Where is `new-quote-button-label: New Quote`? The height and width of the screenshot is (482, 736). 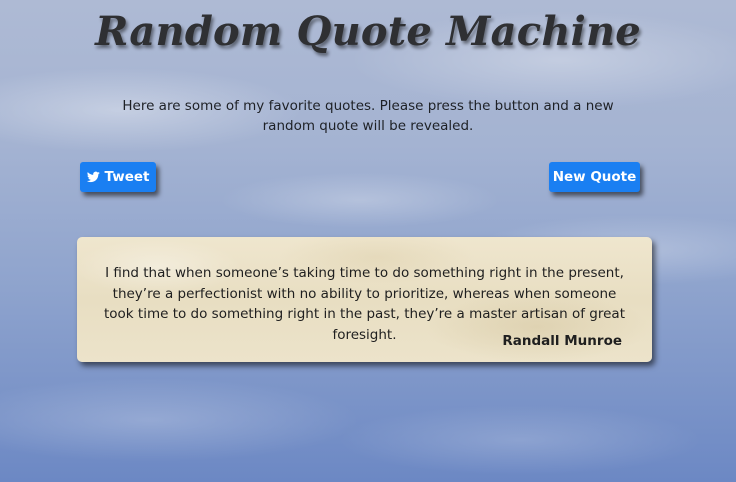
new-quote-button-label: New Quote is located at coordinates (594, 177).